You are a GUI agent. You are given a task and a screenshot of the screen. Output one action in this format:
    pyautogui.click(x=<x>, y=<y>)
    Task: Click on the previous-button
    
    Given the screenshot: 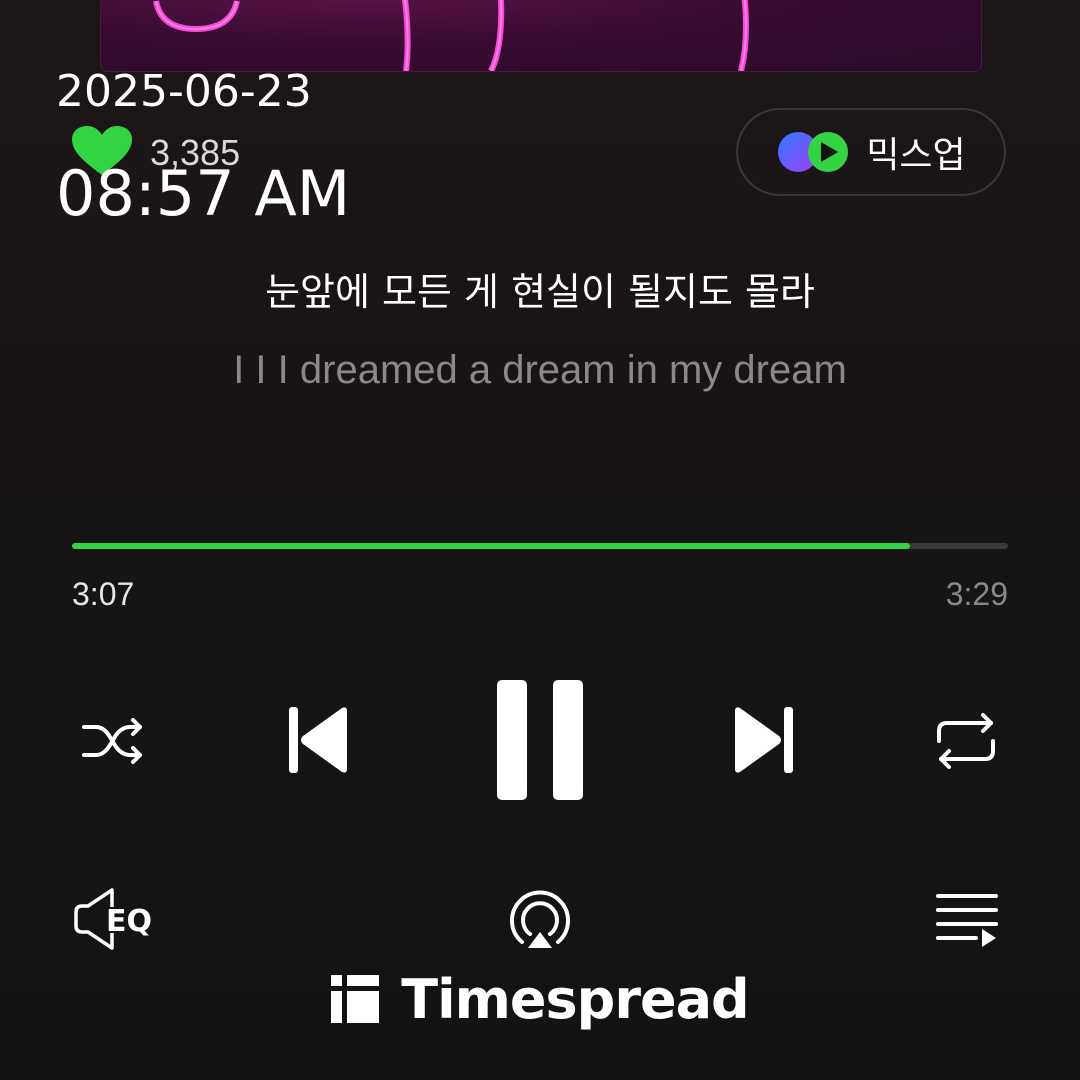 What is the action you would take?
    pyautogui.click(x=317, y=740)
    